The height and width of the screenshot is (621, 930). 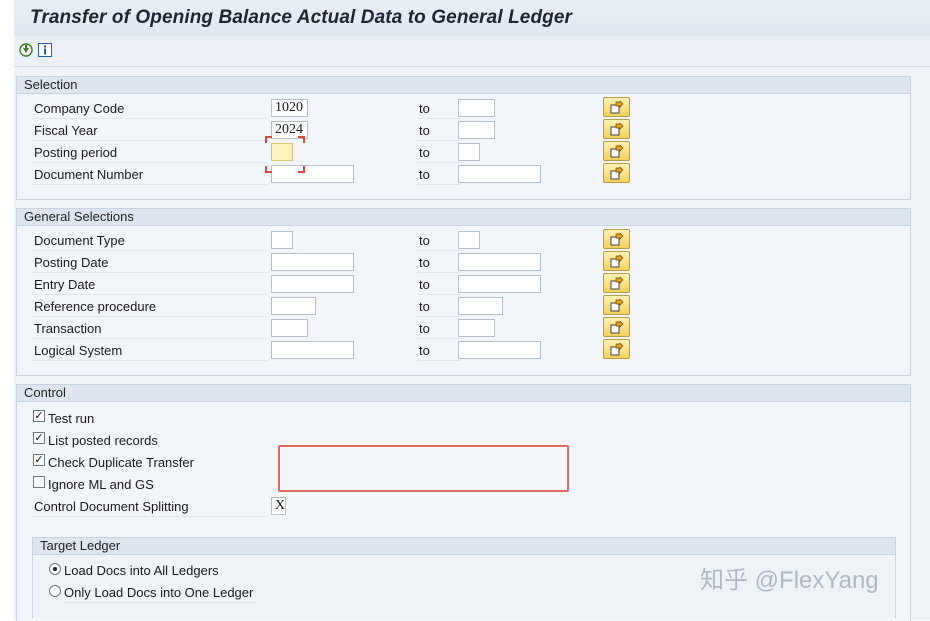 I want to click on group-title: Target Ledger, so click(x=464, y=546).